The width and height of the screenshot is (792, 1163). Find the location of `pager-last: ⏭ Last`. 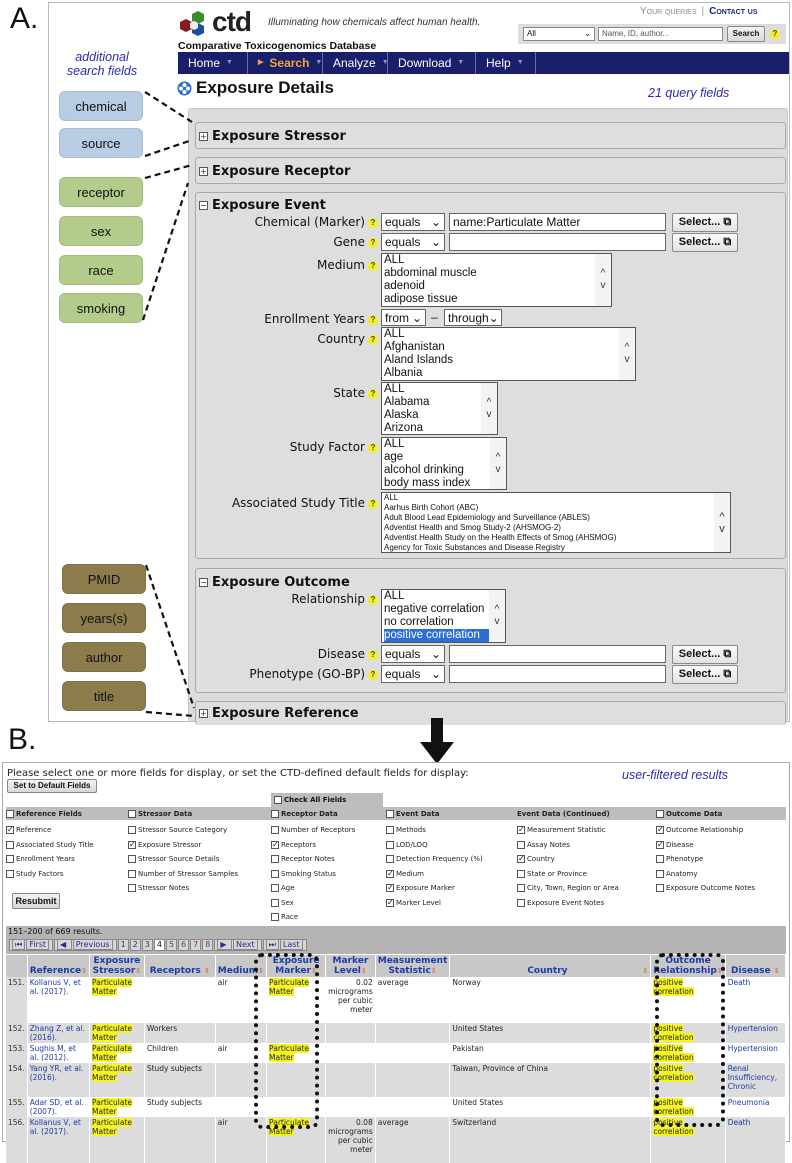

pager-last: ⏭ Last is located at coordinates (284, 945).